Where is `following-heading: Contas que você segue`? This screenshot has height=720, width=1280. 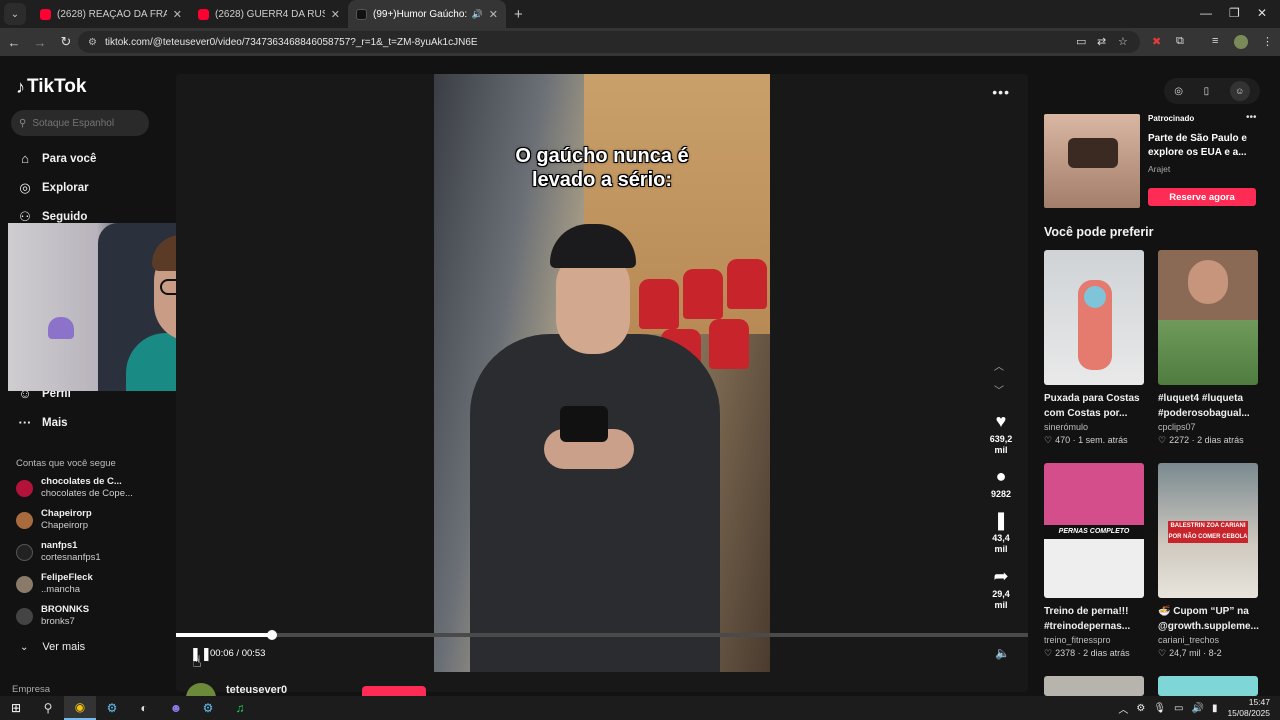 following-heading: Contas que você segue is located at coordinates (66, 463).